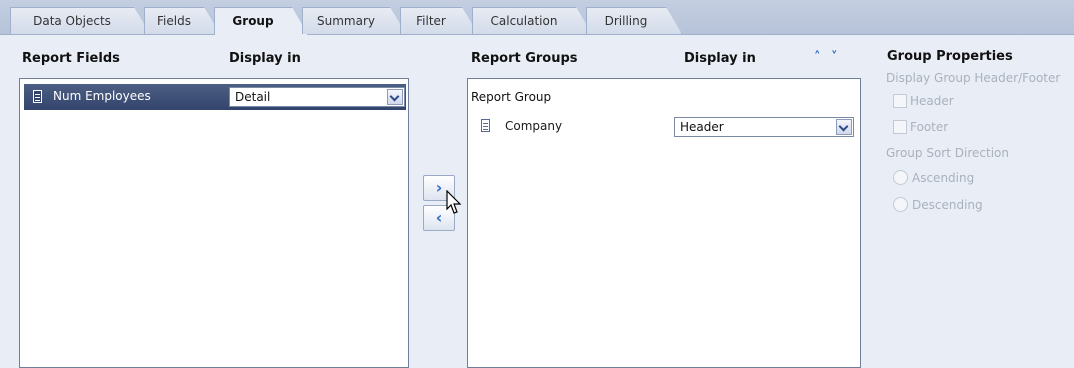 Image resolution: width=1074 pixels, height=368 pixels. What do you see at coordinates (102, 96) in the screenshot?
I see `field-label: Num Employees` at bounding box center [102, 96].